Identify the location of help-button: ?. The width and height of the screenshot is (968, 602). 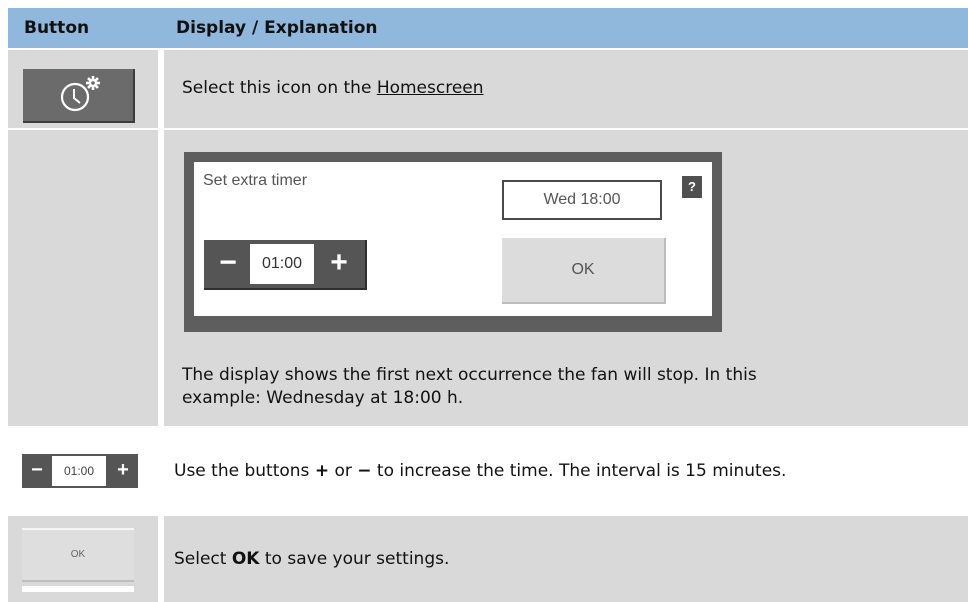
(692, 187).